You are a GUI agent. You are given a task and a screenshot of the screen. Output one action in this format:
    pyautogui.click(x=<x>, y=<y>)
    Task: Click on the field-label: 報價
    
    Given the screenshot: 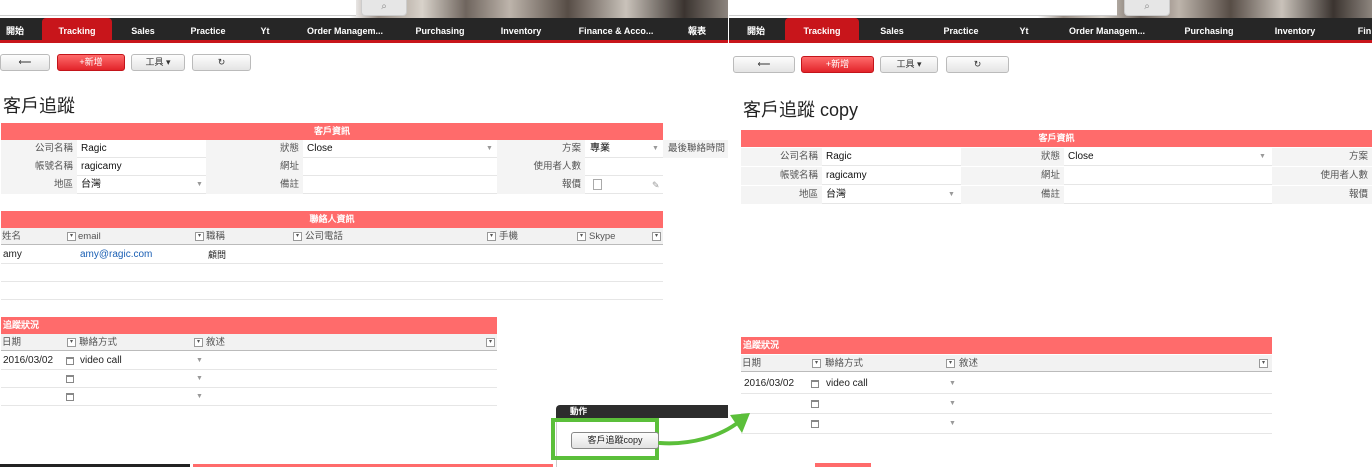 What is the action you would take?
    pyautogui.click(x=541, y=185)
    